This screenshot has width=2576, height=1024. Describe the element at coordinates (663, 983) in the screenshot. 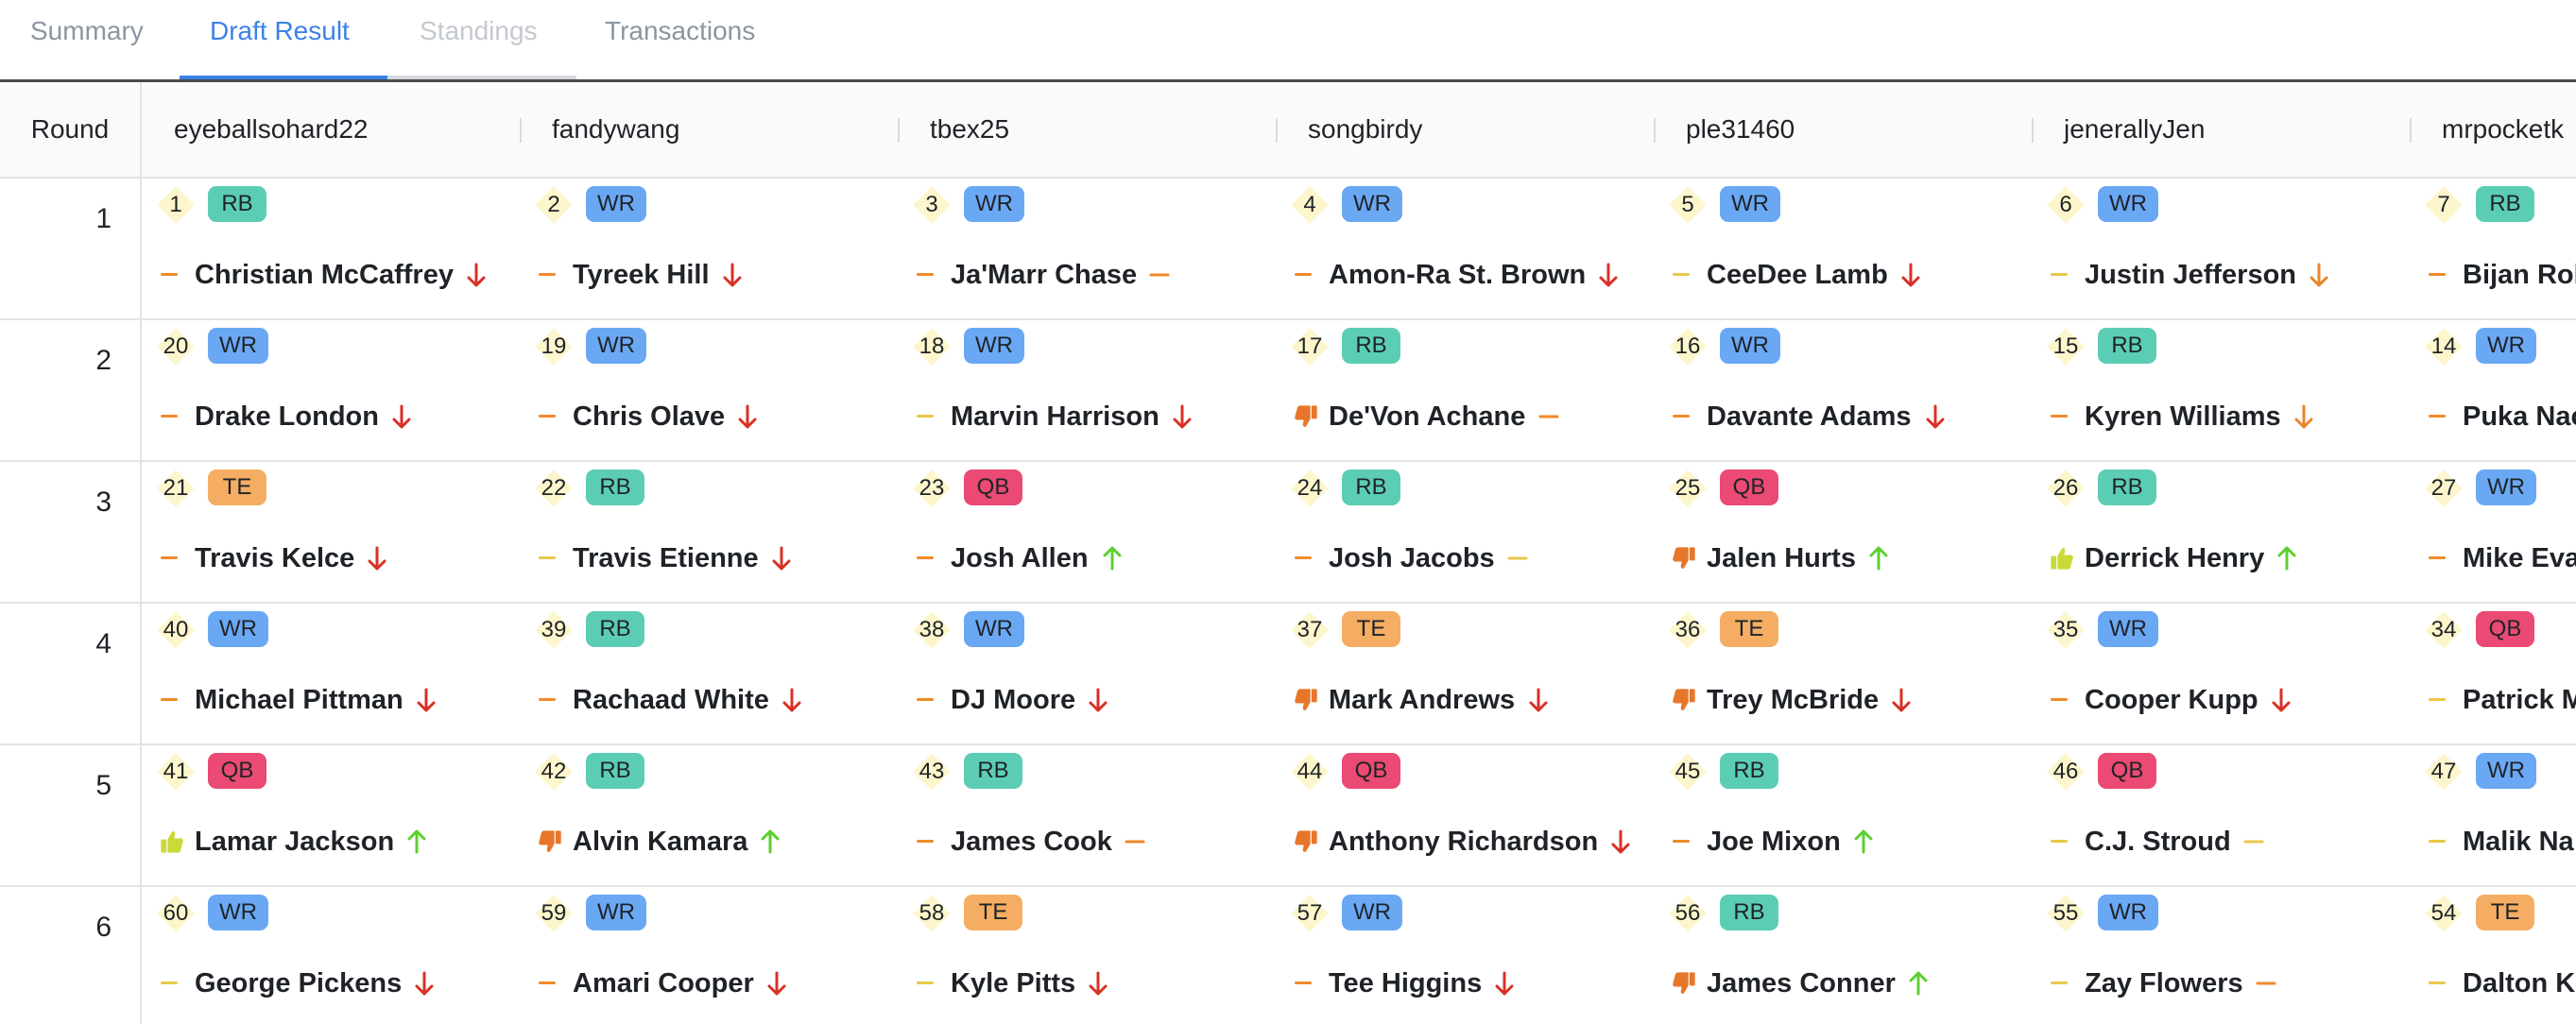

I see `player-name: Amari Cooper` at that location.